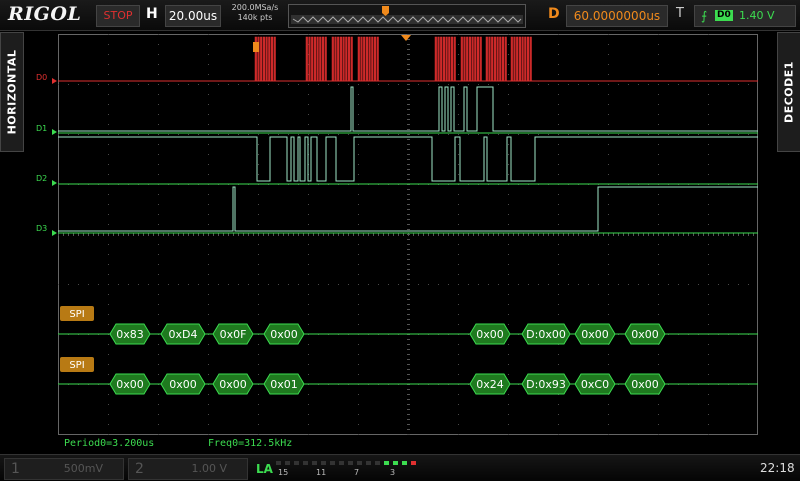 The height and width of the screenshot is (481, 800). Describe the element at coordinates (41, 228) in the screenshot. I see `d3-label: D3` at that location.